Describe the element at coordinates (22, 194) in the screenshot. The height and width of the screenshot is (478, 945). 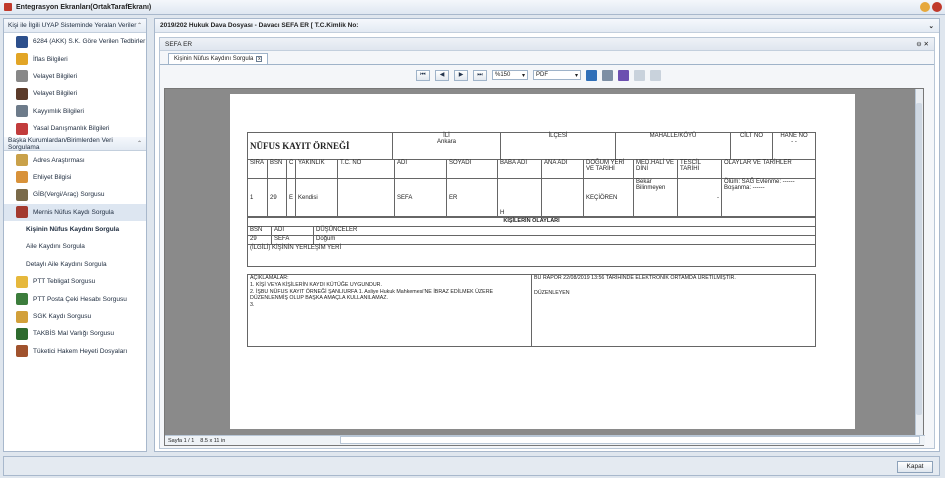
I see `tax-icon` at that location.